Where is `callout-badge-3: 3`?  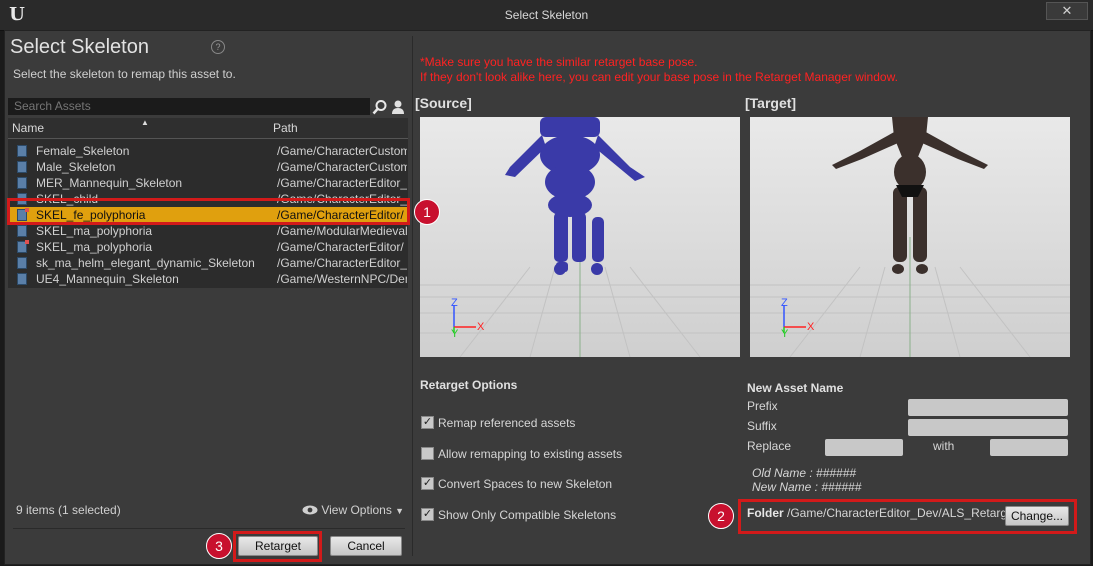 callout-badge-3: 3 is located at coordinates (219, 546).